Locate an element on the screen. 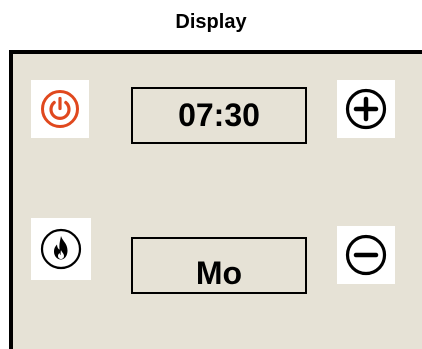 The width and height of the screenshot is (422, 349). plus-icon is located at coordinates (366, 109).